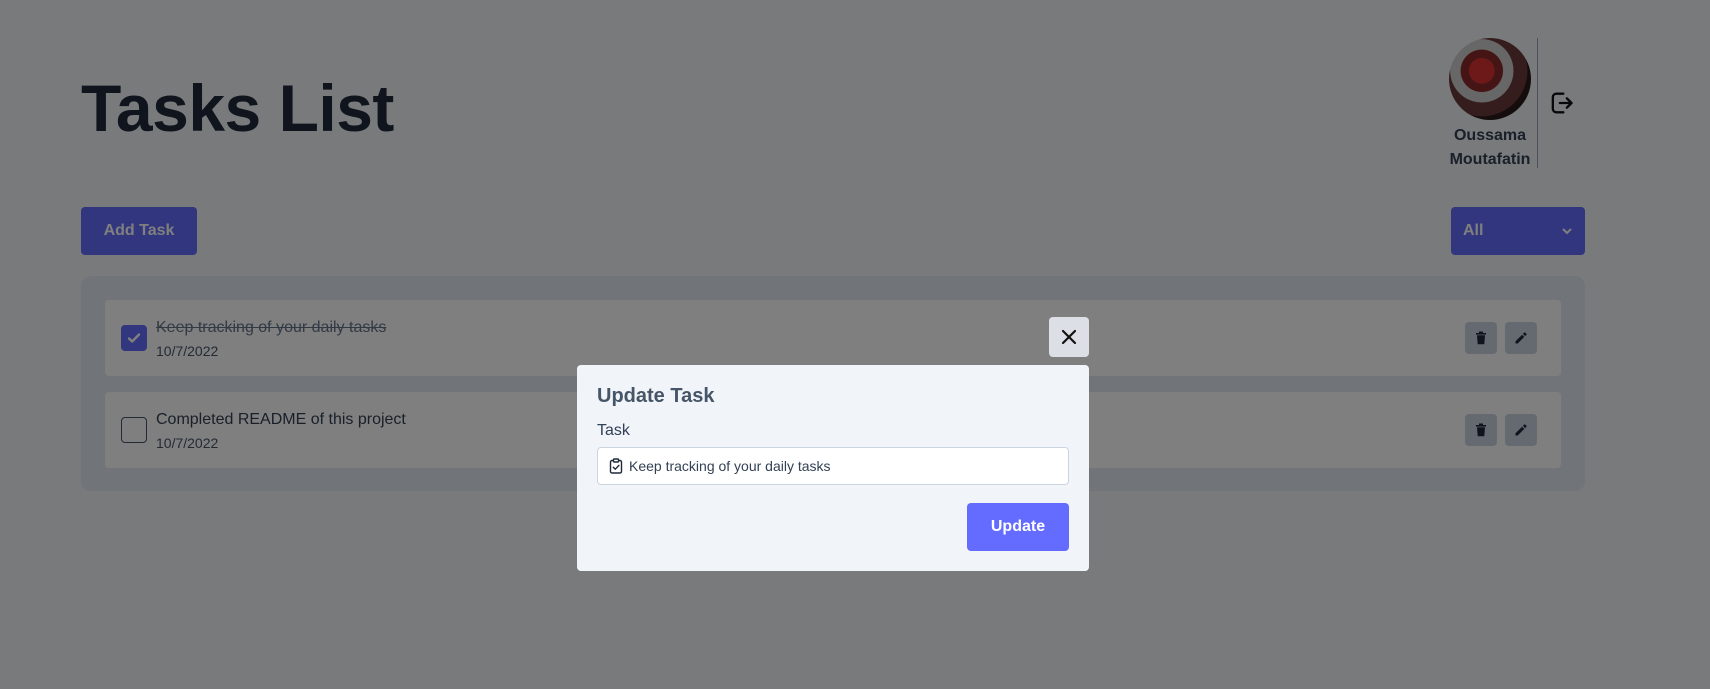 The image size is (1710, 689). What do you see at coordinates (616, 466) in the screenshot?
I see `clipboard-check-icon` at bounding box center [616, 466].